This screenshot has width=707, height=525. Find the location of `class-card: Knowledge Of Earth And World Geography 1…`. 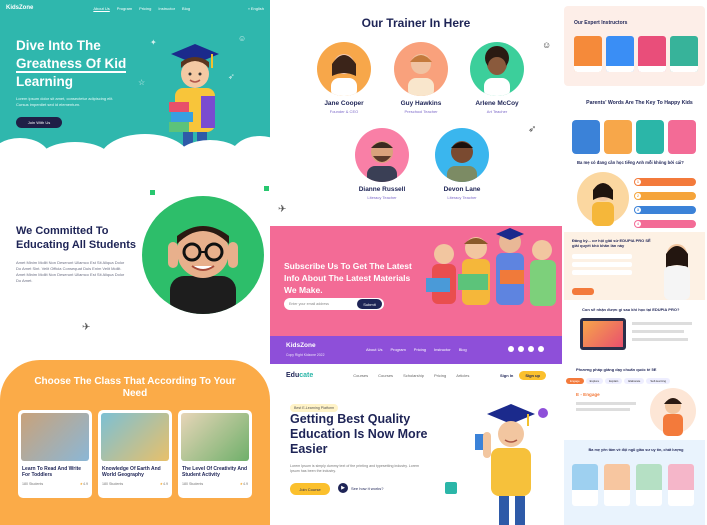

class-card: Knowledge Of Earth And World Geography 1… is located at coordinates (135, 454).